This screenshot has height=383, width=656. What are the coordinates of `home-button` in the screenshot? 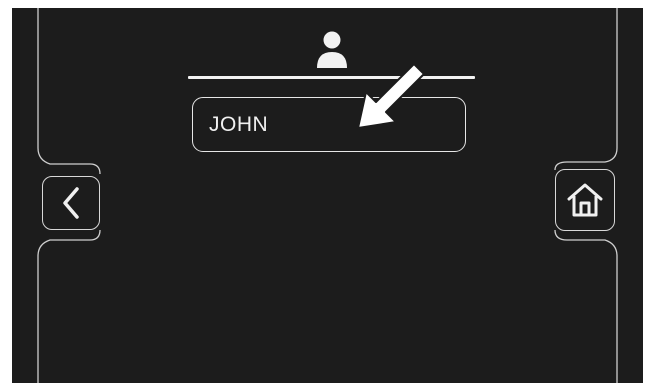 It's located at (585, 200).